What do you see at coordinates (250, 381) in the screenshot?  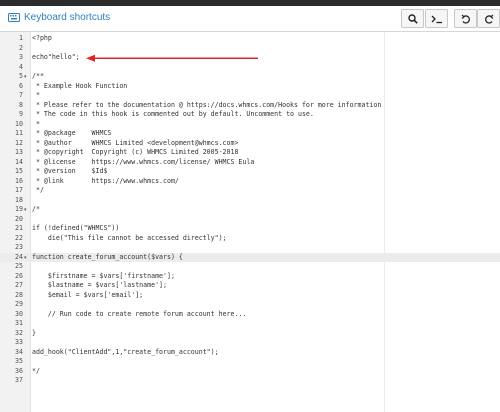 I see `code-line: 37` at bounding box center [250, 381].